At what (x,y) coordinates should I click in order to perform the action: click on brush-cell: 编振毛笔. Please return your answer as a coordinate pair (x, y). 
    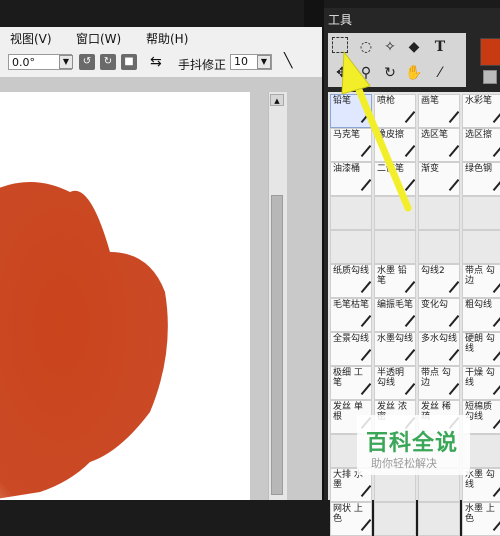
    Looking at the image, I should click on (395, 315).